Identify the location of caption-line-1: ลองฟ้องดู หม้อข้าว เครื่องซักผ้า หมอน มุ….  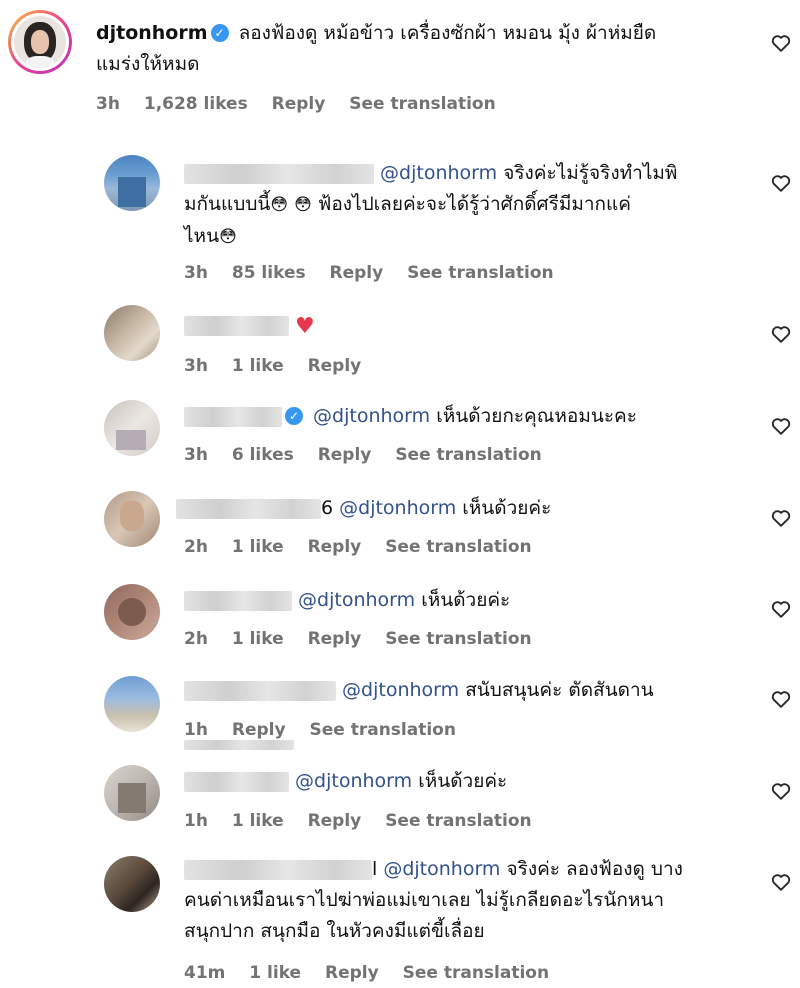
(447, 33).